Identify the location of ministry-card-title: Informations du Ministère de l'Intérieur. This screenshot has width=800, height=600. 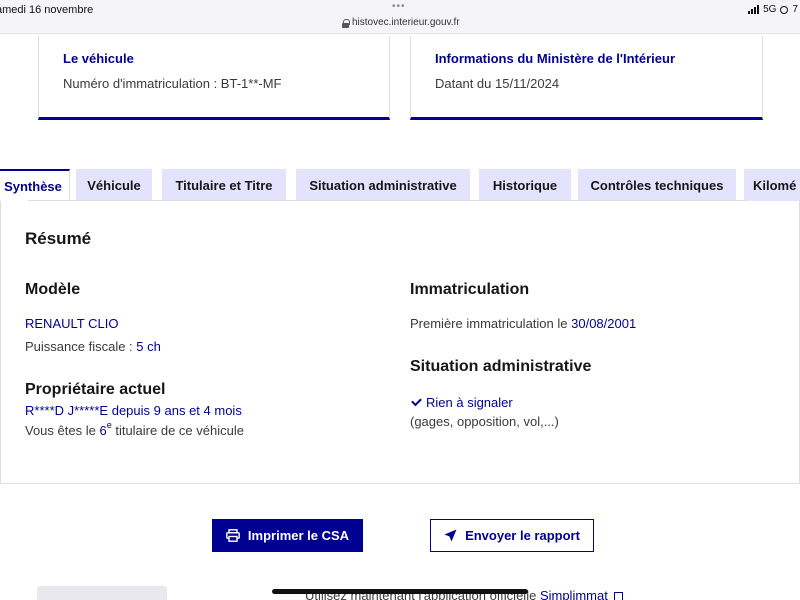
(555, 58).